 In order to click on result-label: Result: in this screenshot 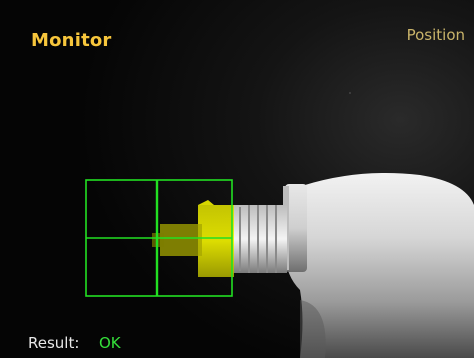, I will do `click(54, 343)`.